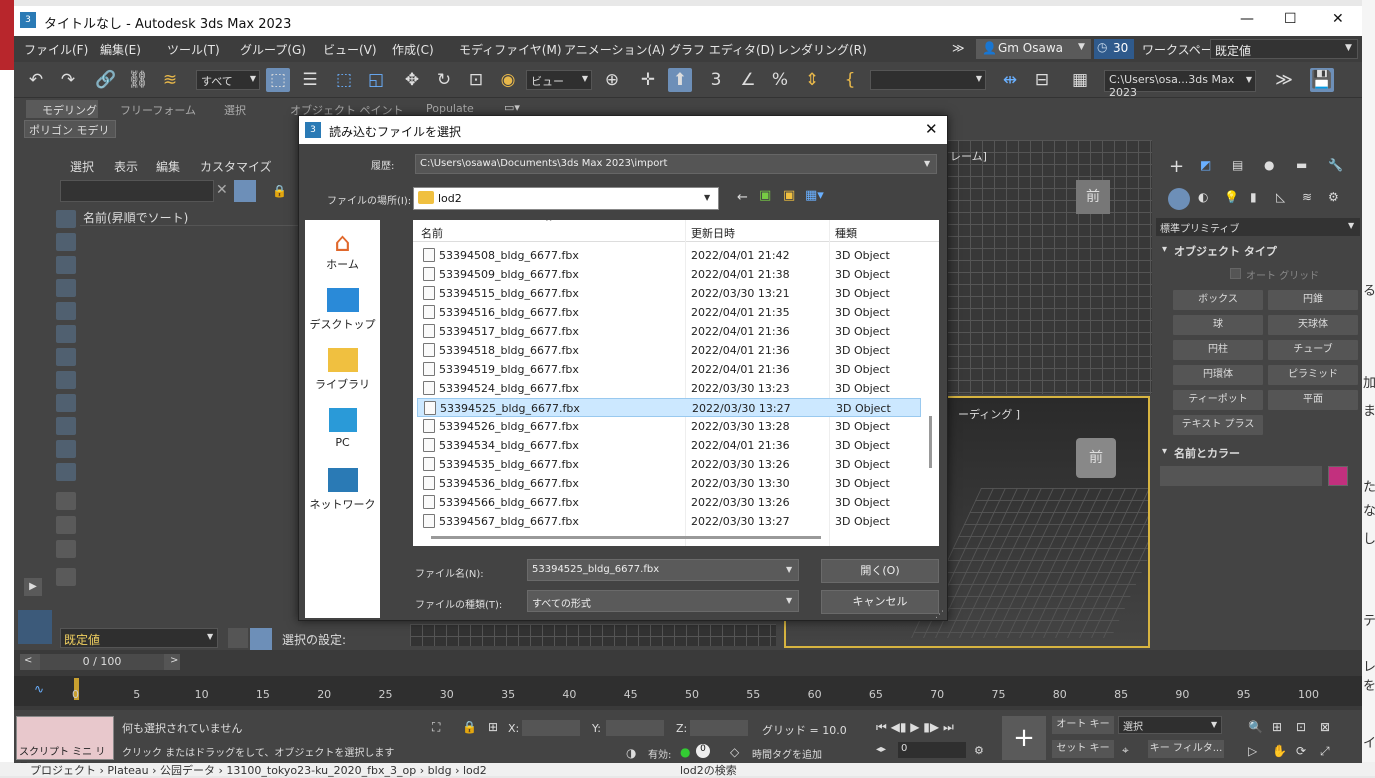 The width and height of the screenshot is (1375, 778). I want to click on spacewarps-category-icon: ≋, so click(1307, 197).